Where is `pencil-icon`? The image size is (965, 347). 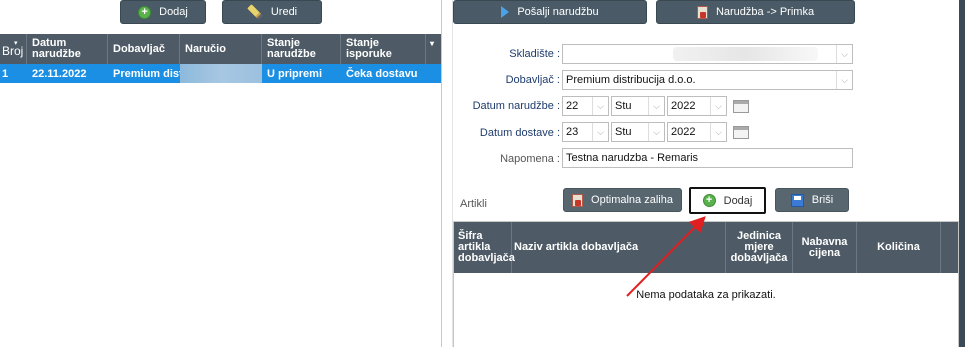
pencil-icon is located at coordinates (255, 12).